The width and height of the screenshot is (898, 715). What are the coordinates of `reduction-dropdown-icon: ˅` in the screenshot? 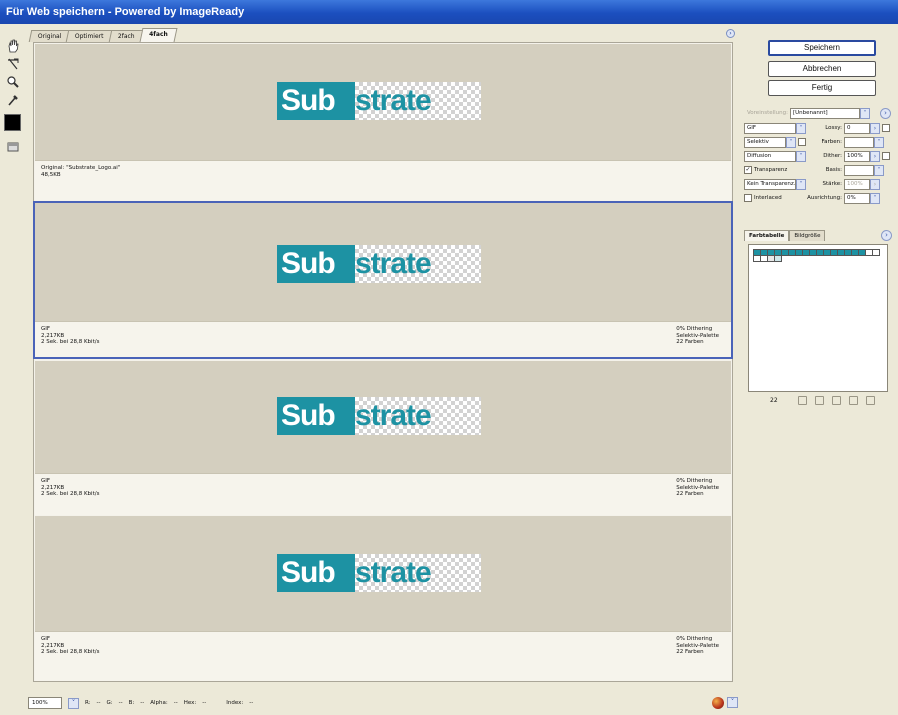 It's located at (791, 142).